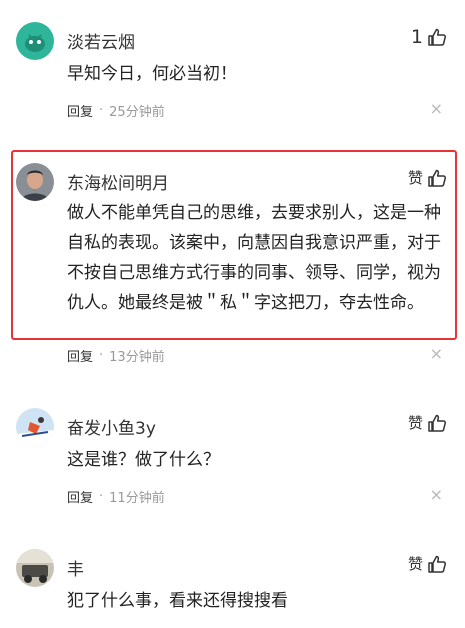  Describe the element at coordinates (177, 601) in the screenshot. I see `comment-text: 犯了什么事，看来还得搜搜看` at that location.